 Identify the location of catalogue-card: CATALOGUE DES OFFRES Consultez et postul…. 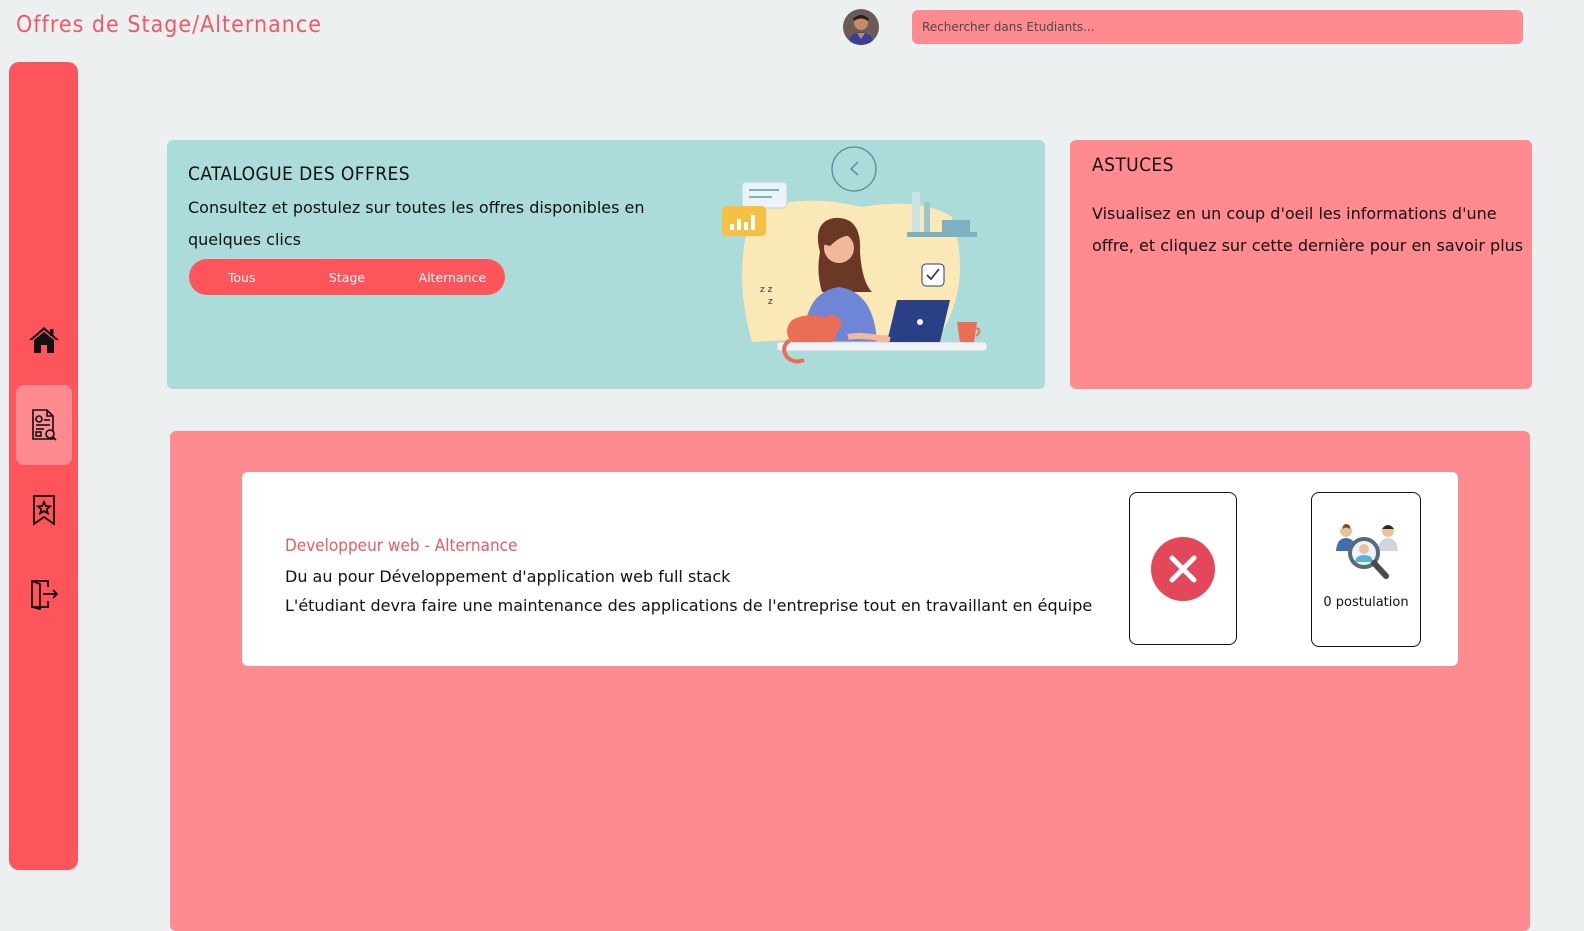
(606, 264).